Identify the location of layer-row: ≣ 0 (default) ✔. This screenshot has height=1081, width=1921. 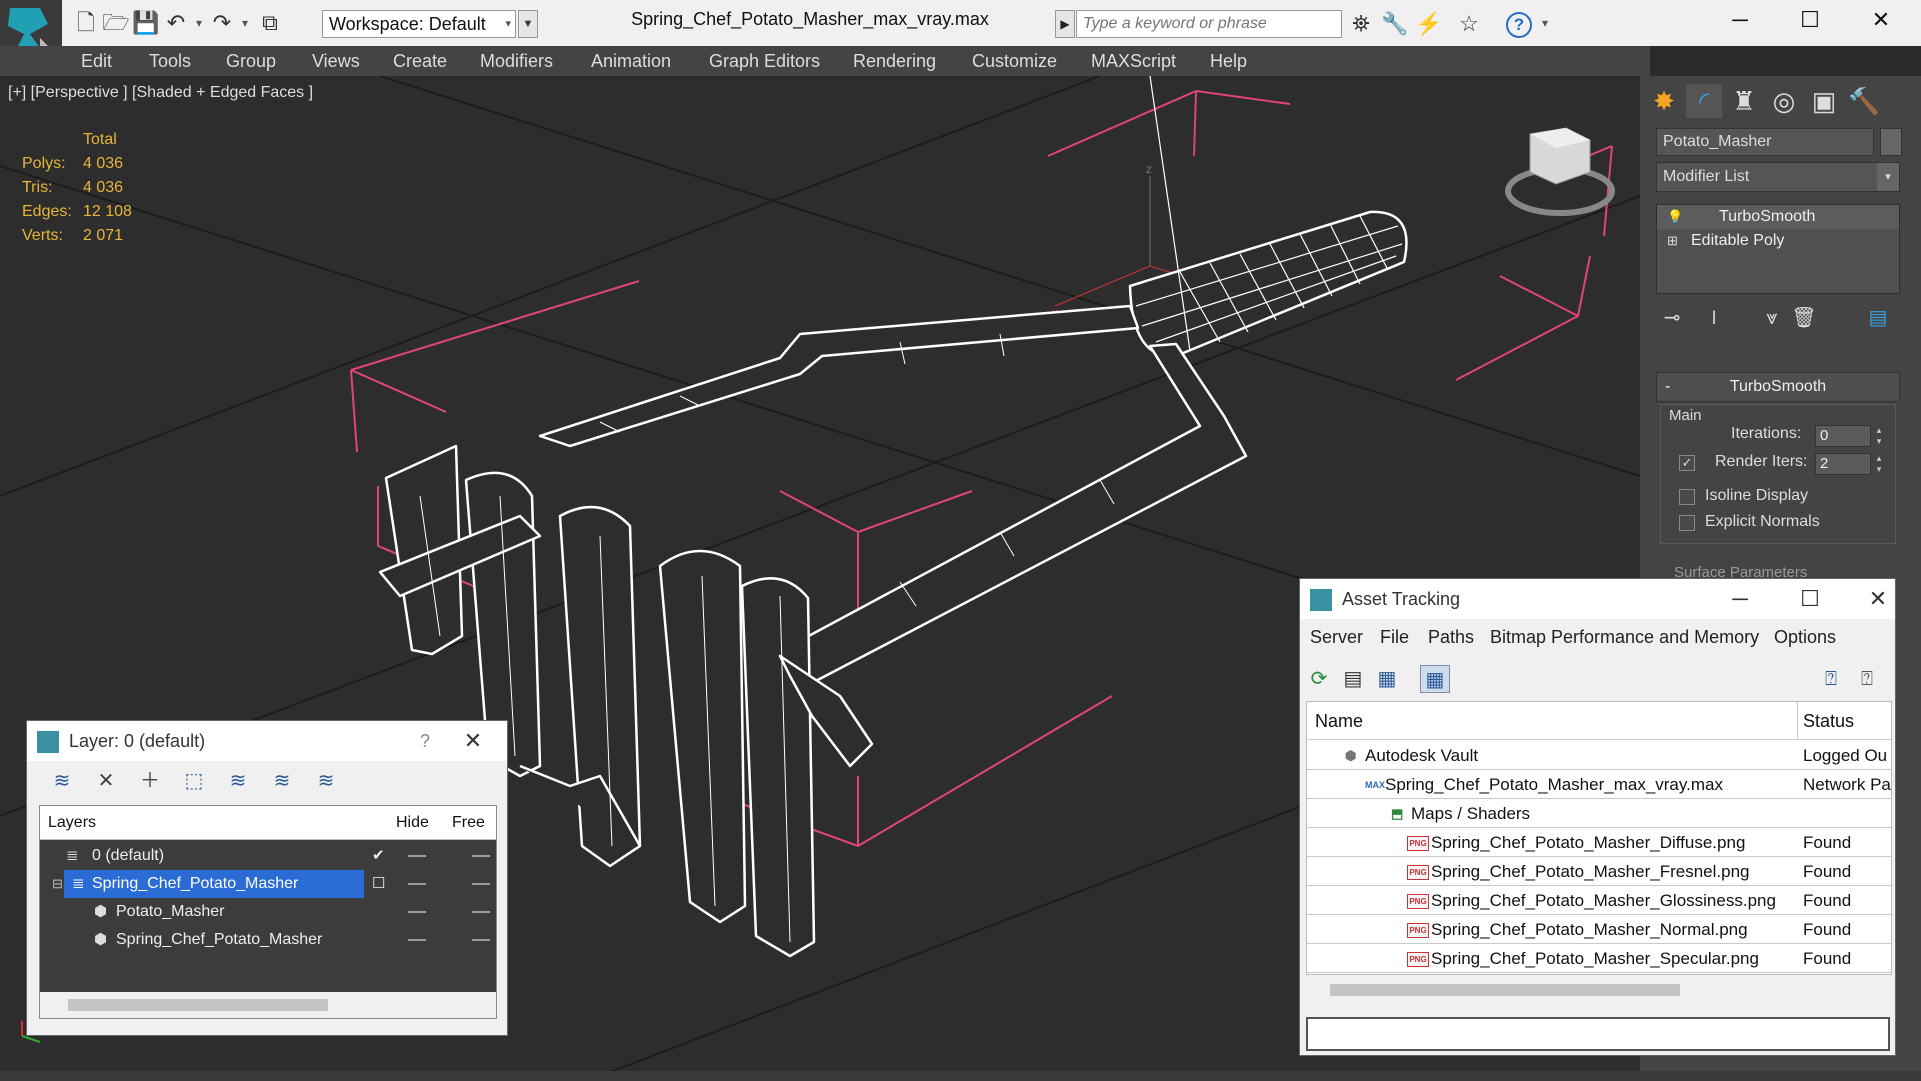
(274, 856).